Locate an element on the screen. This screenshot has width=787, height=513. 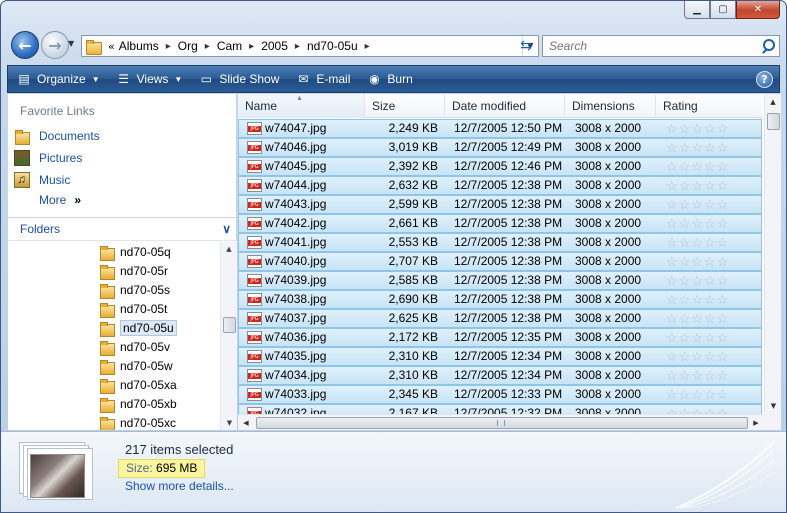
tree-item: nd70-05xb is located at coordinates (114, 403).